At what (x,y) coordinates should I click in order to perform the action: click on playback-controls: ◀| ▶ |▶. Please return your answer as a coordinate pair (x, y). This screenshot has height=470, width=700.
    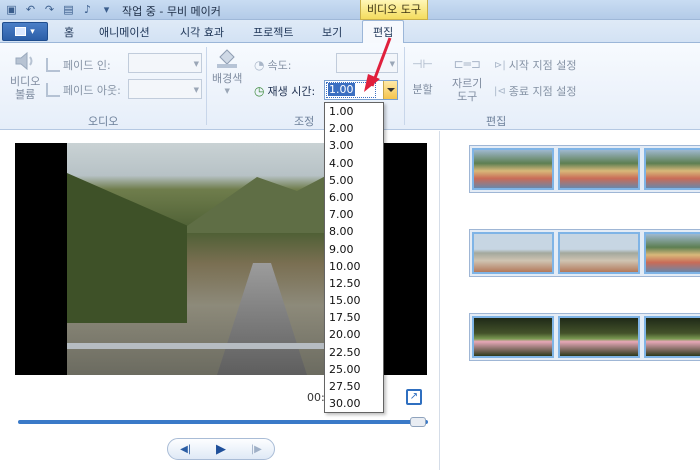
    Looking at the image, I should click on (221, 449).